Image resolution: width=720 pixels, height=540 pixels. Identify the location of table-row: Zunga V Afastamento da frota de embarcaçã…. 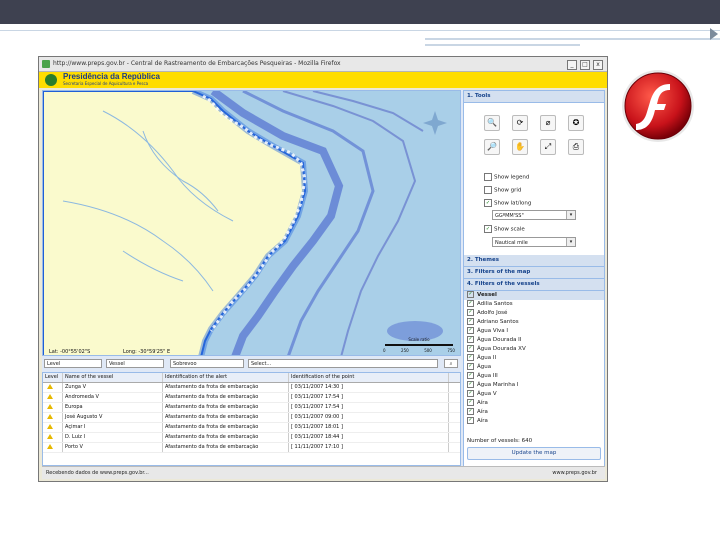
(251, 388).